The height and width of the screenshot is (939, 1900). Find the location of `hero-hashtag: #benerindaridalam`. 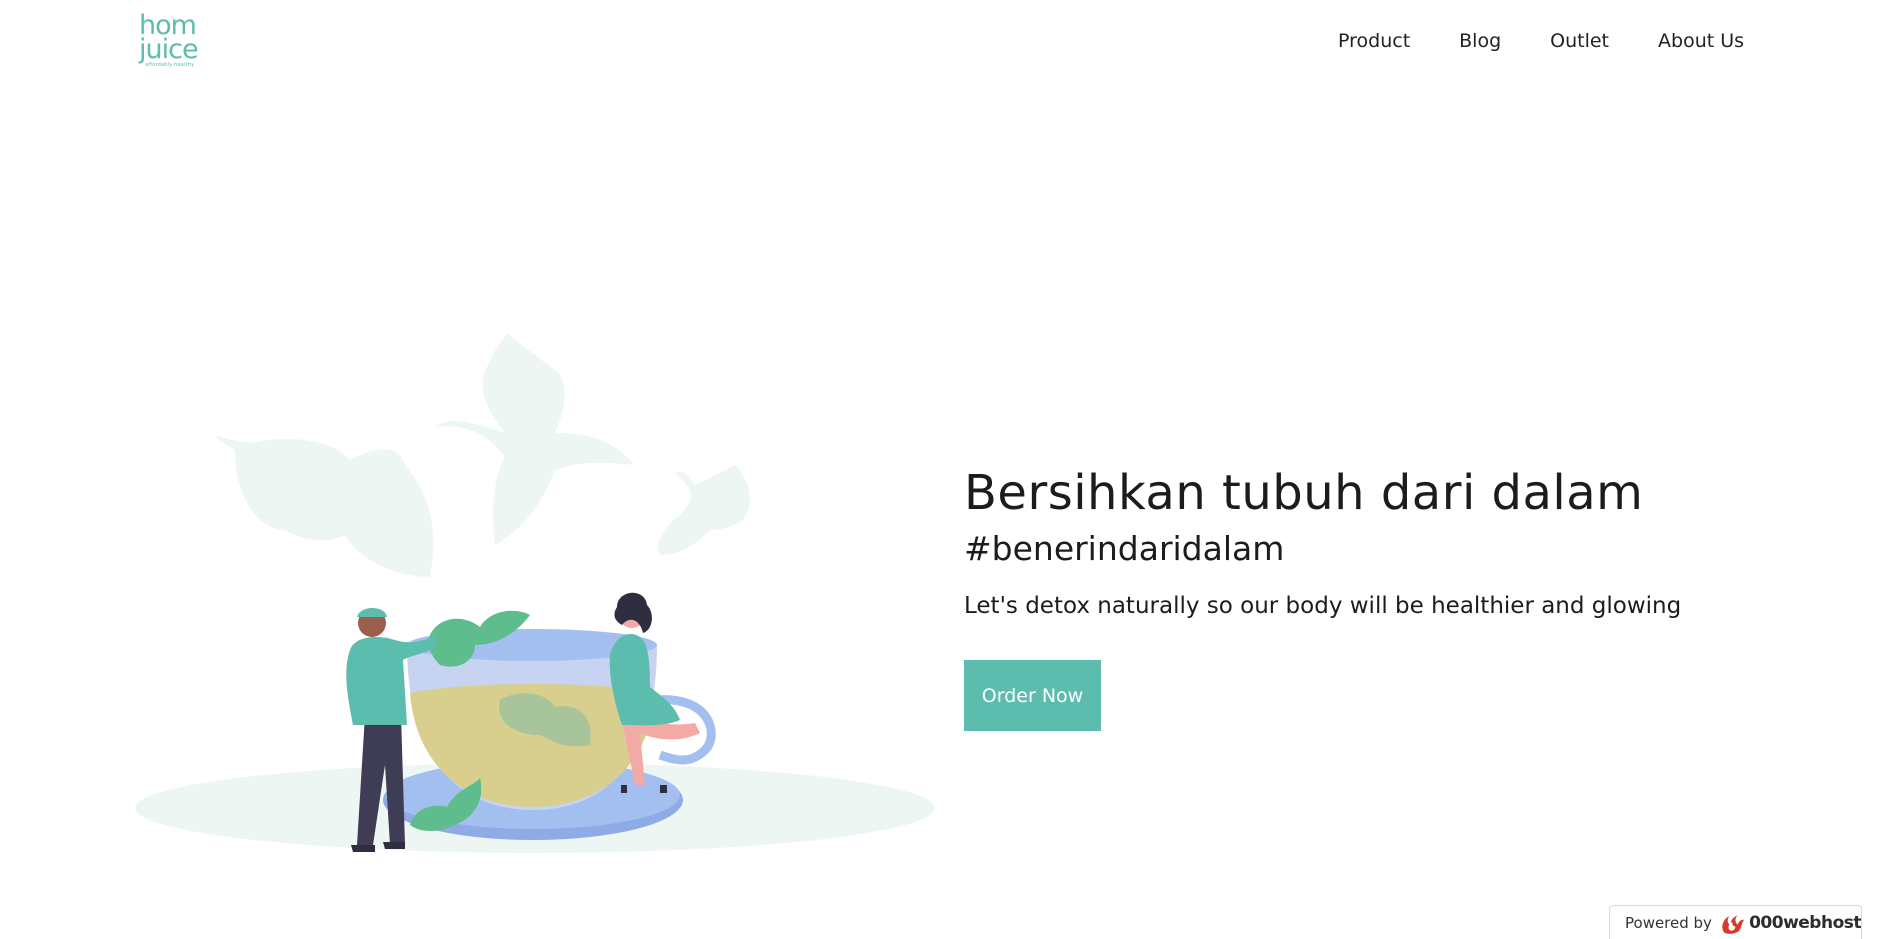

hero-hashtag: #benerindaridalam is located at coordinates (1124, 548).